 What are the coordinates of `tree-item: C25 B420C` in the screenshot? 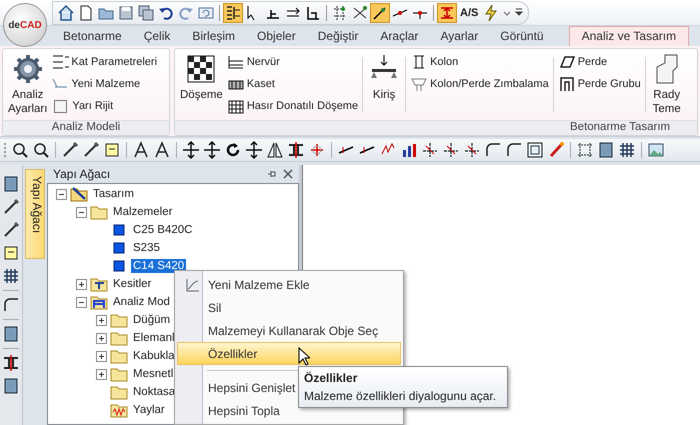 It's located at (162, 230).